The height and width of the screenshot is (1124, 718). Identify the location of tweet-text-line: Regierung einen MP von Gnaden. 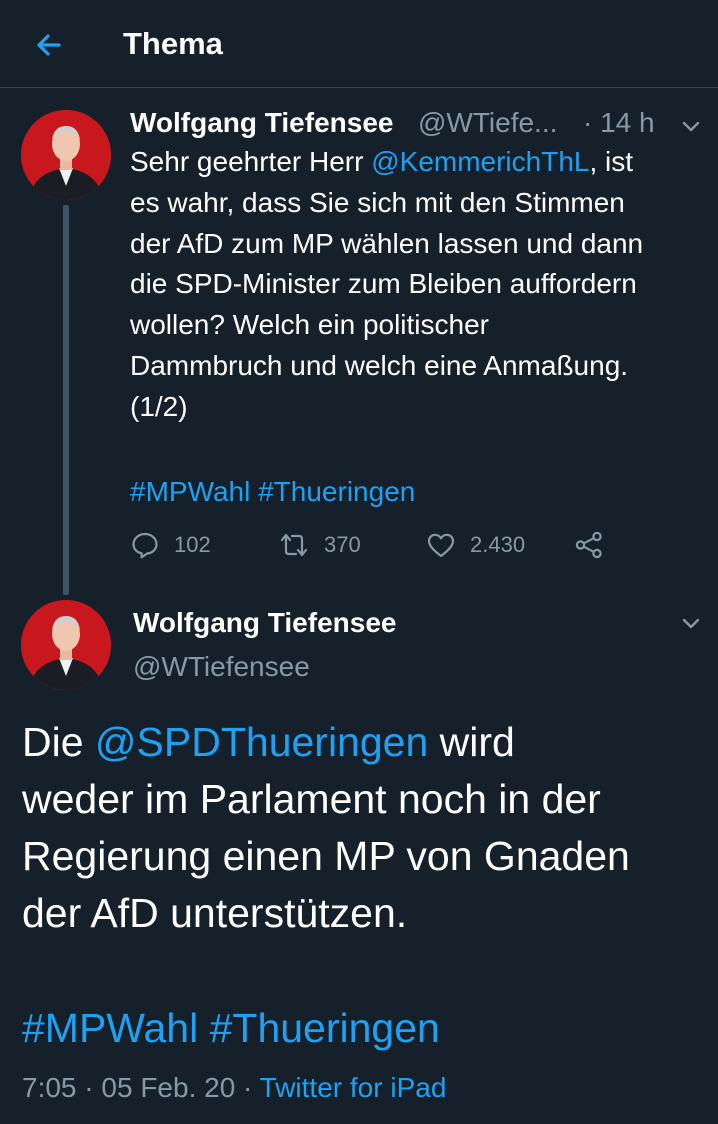
(326, 856).